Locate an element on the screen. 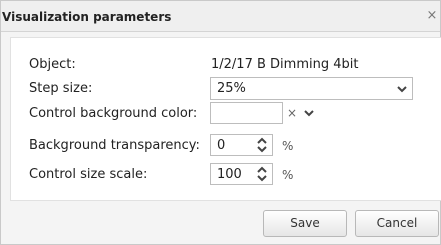  control-size-scale-spin-buttons is located at coordinates (262, 174).